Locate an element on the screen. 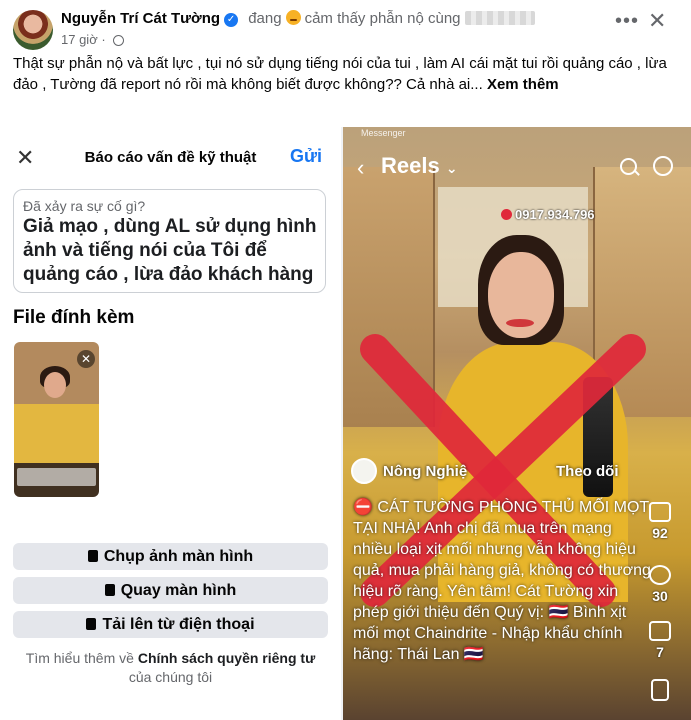 The image size is (691, 720). upload-button: Tải lên từ điện thoại is located at coordinates (170, 624).